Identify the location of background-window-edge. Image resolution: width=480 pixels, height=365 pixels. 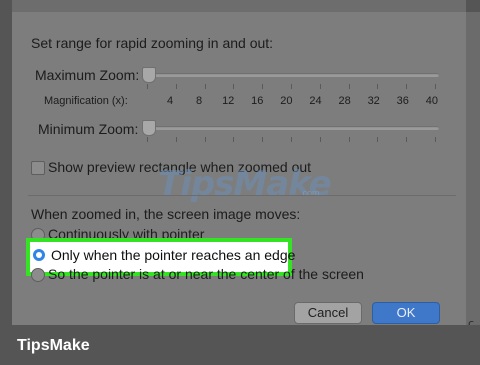
(473, 168).